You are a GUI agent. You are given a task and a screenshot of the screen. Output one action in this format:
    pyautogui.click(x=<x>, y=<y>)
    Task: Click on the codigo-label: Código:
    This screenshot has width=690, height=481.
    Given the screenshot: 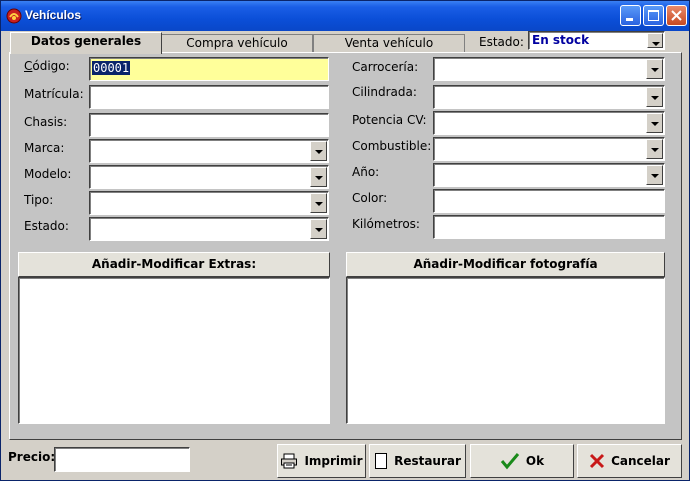 What is the action you would take?
    pyautogui.click(x=47, y=66)
    